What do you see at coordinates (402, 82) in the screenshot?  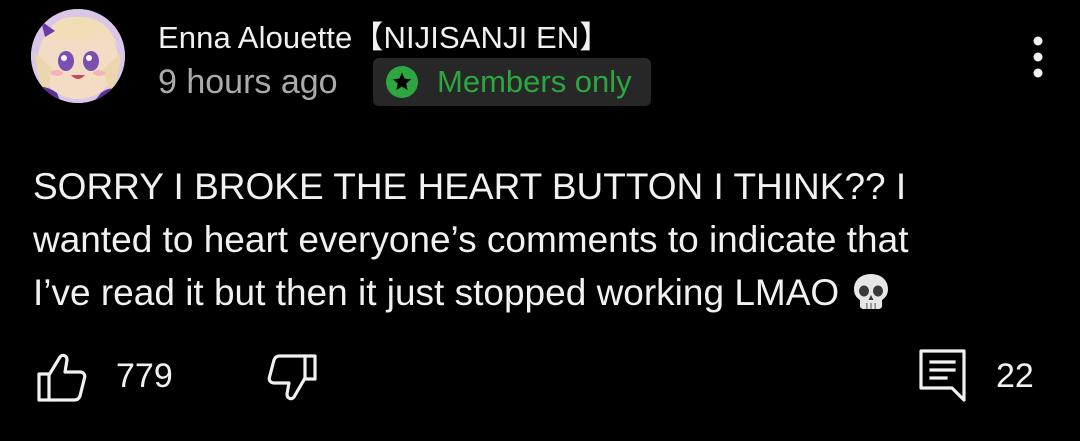 I see `star-icon` at bounding box center [402, 82].